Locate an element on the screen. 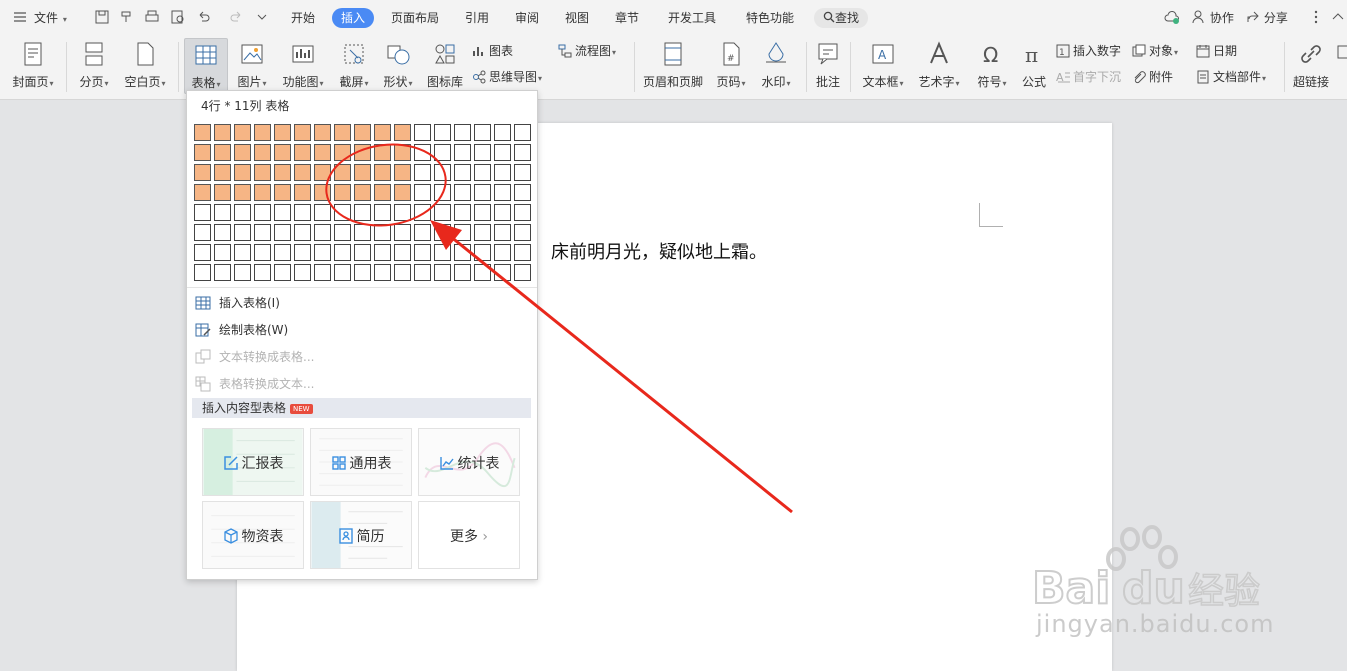  template-report-table: 汇报表 is located at coordinates (253, 462).